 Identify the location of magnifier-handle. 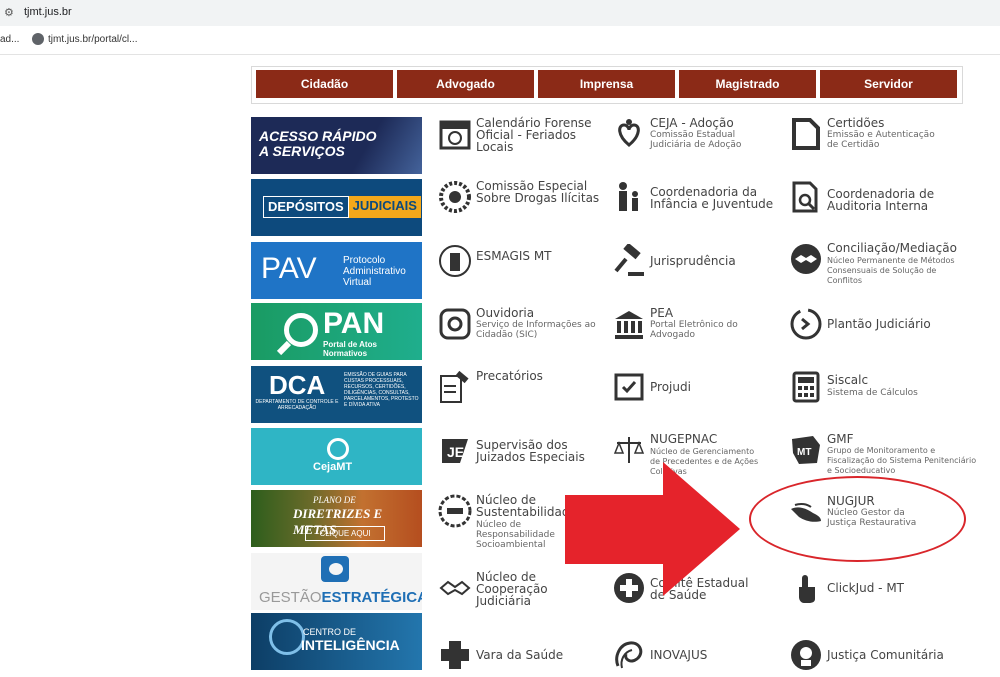
(284, 348).